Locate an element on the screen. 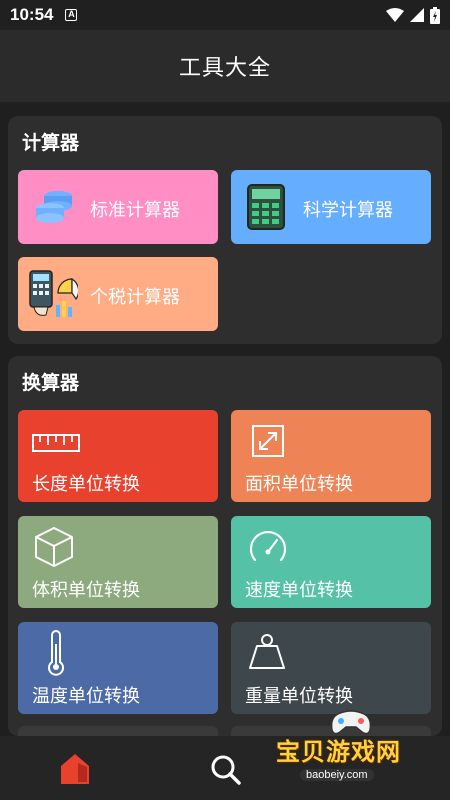  a-box-icon: A is located at coordinates (71, 15).